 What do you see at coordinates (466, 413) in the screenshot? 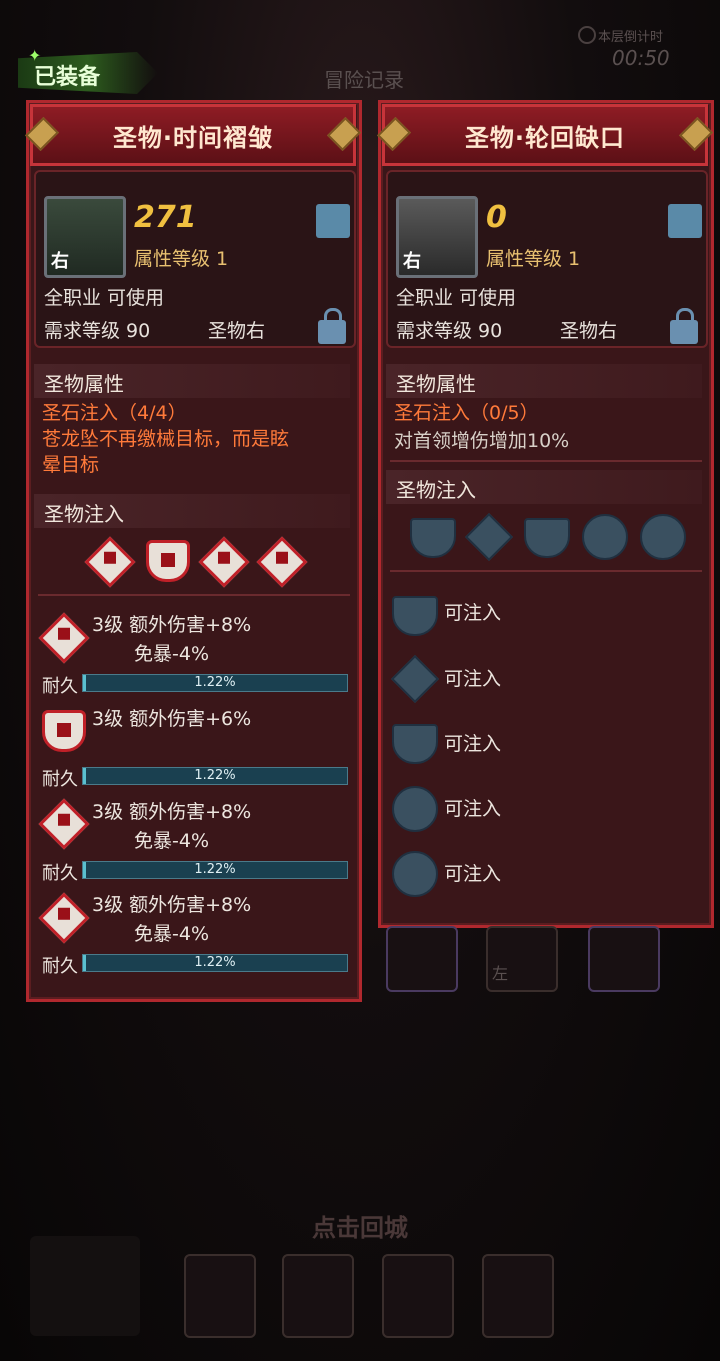
I see `right-stone-inject: 圣石注入（0/5）` at bounding box center [466, 413].